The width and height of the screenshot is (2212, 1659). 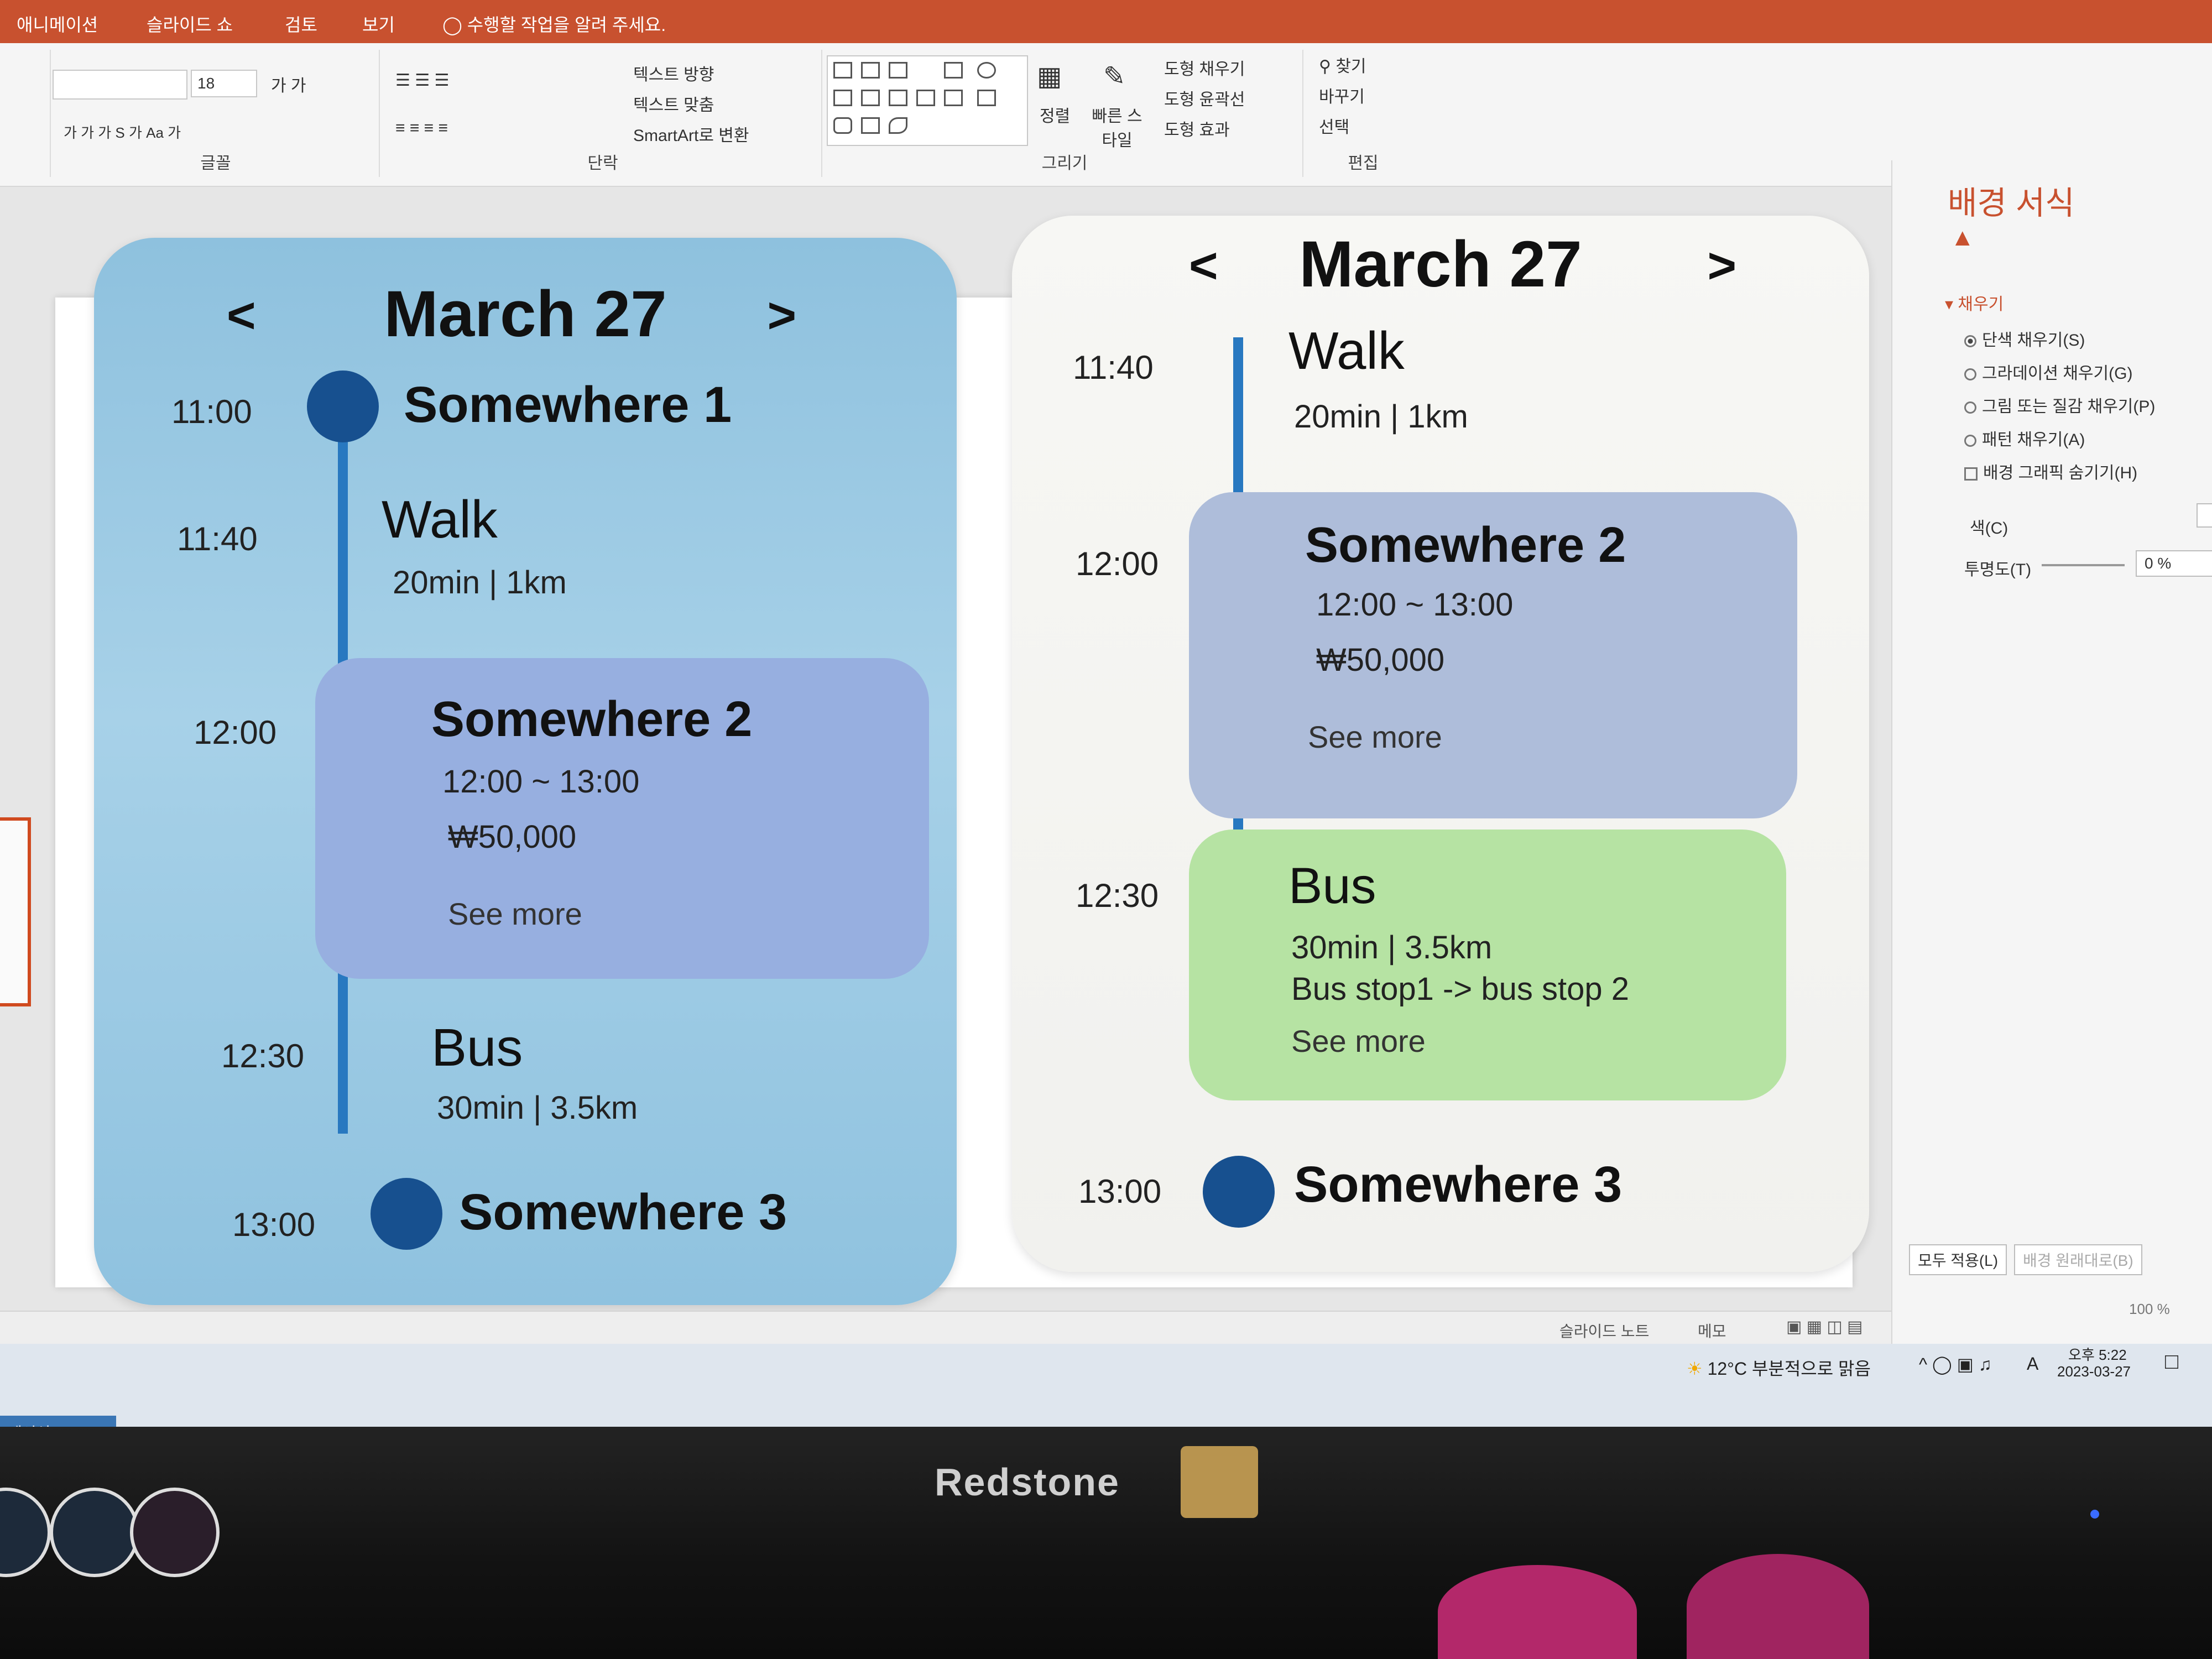 I want to click on shape-outline-button: 도형 윤곽선, so click(x=1205, y=98).